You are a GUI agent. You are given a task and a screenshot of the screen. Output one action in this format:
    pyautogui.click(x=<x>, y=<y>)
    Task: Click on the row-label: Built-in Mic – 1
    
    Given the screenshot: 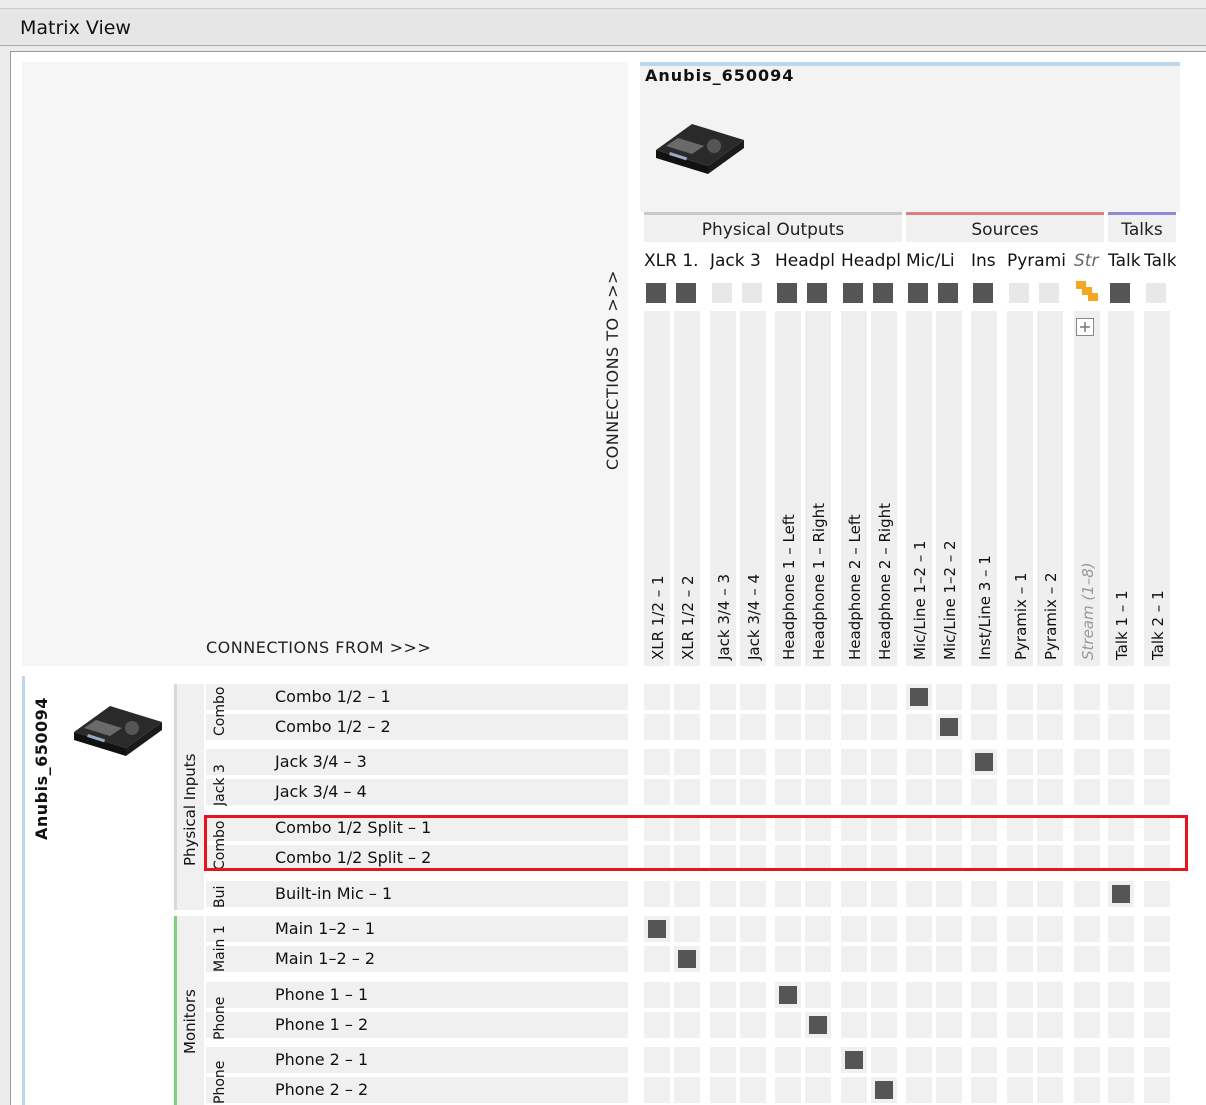 What is the action you would take?
    pyautogui.click(x=333, y=894)
    